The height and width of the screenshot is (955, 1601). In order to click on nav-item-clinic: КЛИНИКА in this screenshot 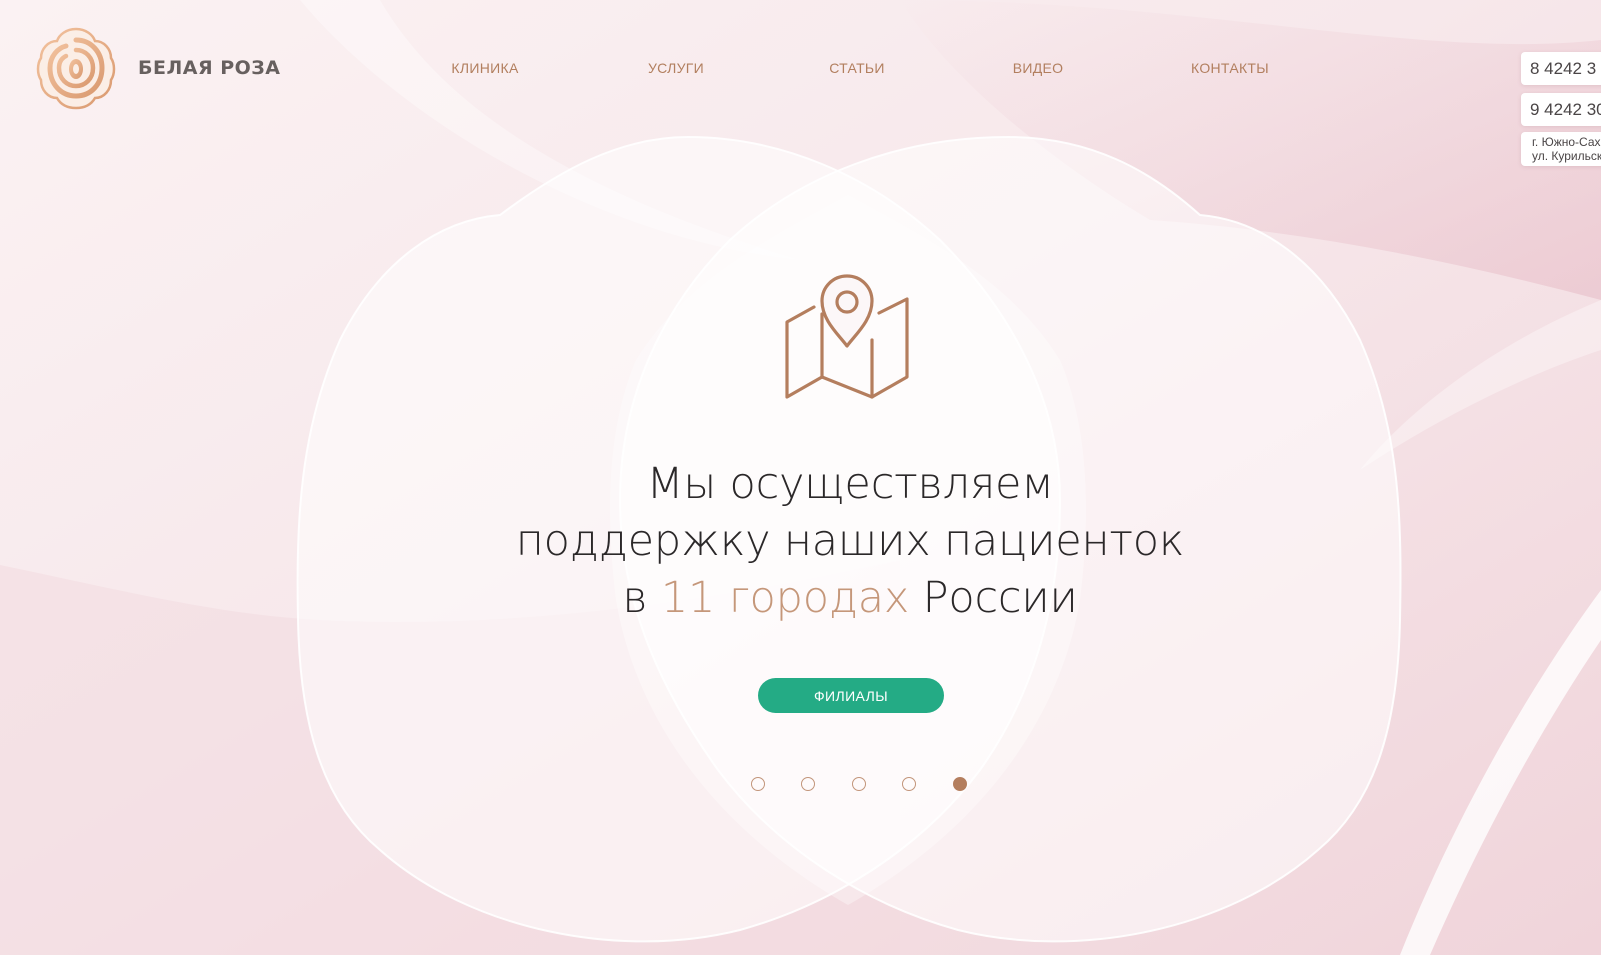, I will do `click(484, 68)`.